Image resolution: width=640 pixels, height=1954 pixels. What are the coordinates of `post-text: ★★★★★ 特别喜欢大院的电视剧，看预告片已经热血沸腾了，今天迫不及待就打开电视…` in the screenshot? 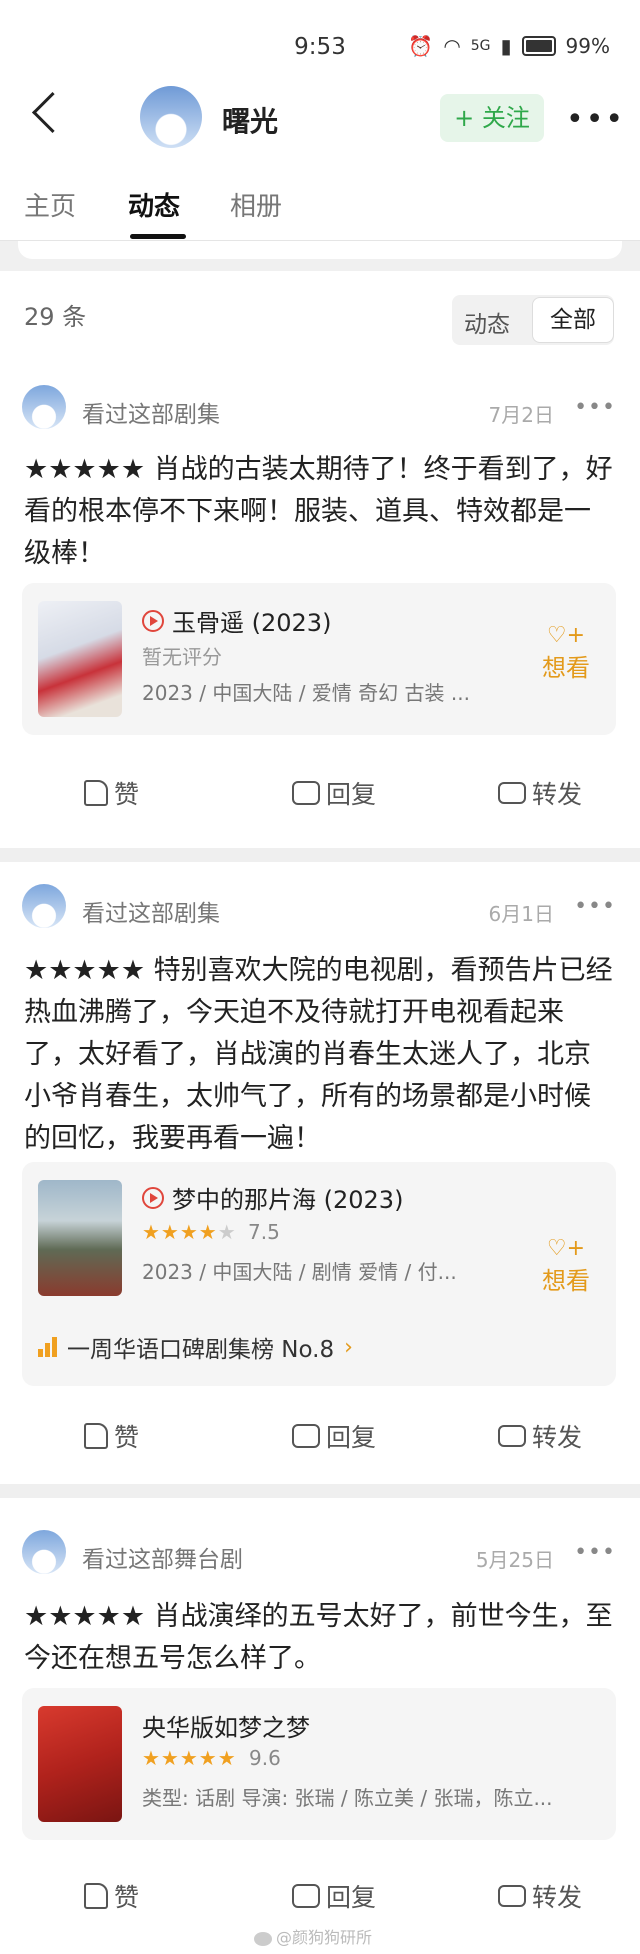 It's located at (318, 1054).